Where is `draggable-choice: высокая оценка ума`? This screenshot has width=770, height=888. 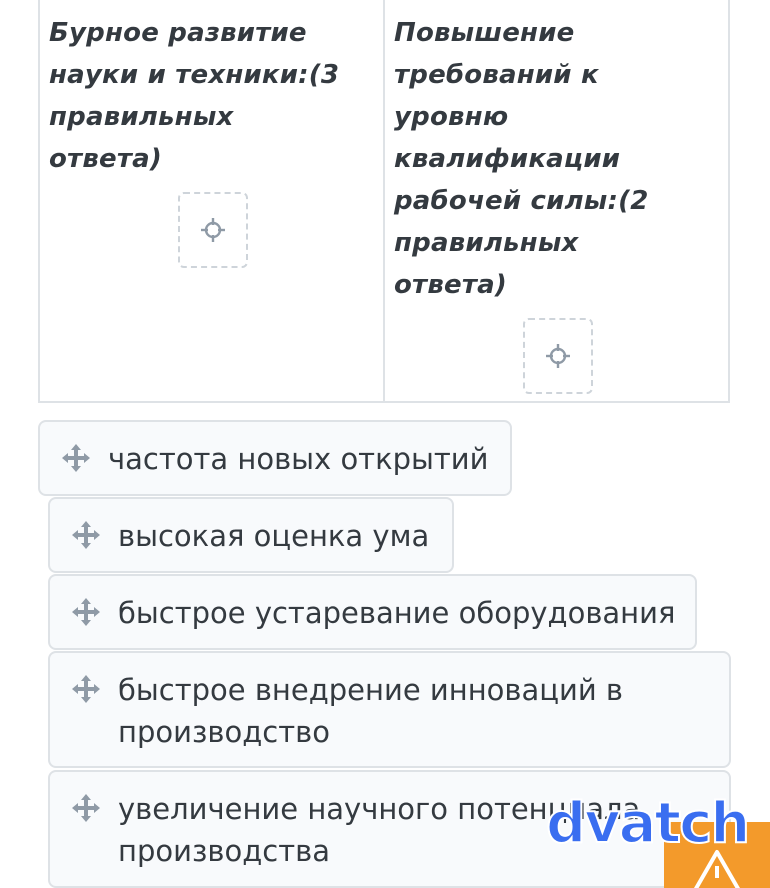
draggable-choice: высокая оценка ума is located at coordinates (251, 535).